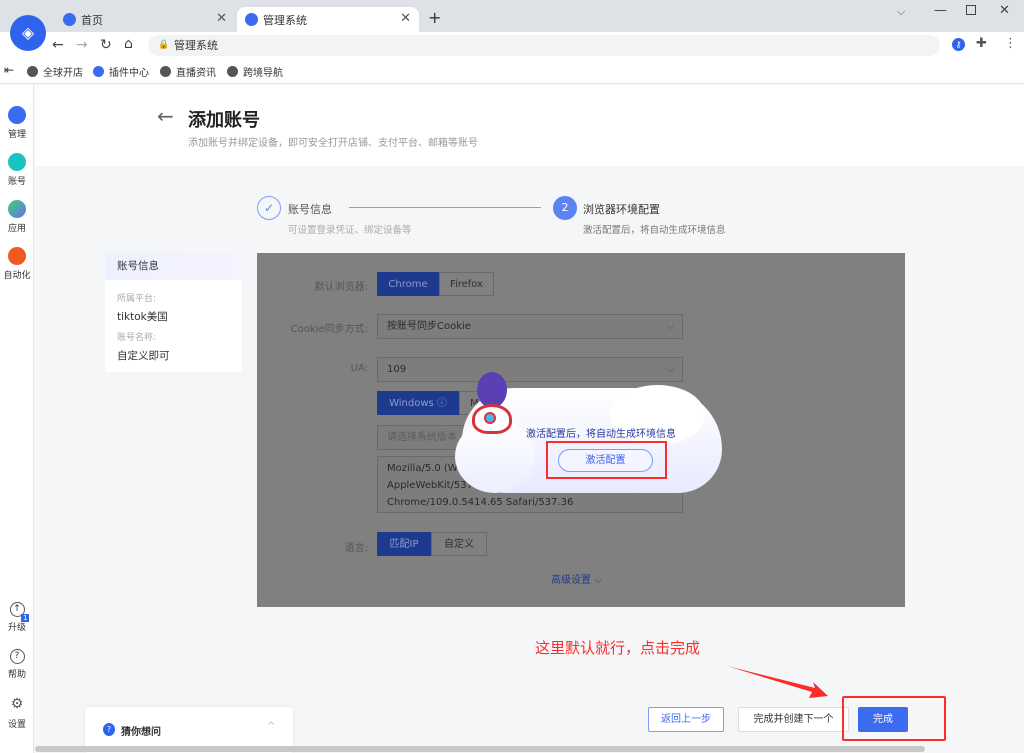  Describe the element at coordinates (137, 299) in the screenshot. I see `platform-label: 所属平台:` at that location.